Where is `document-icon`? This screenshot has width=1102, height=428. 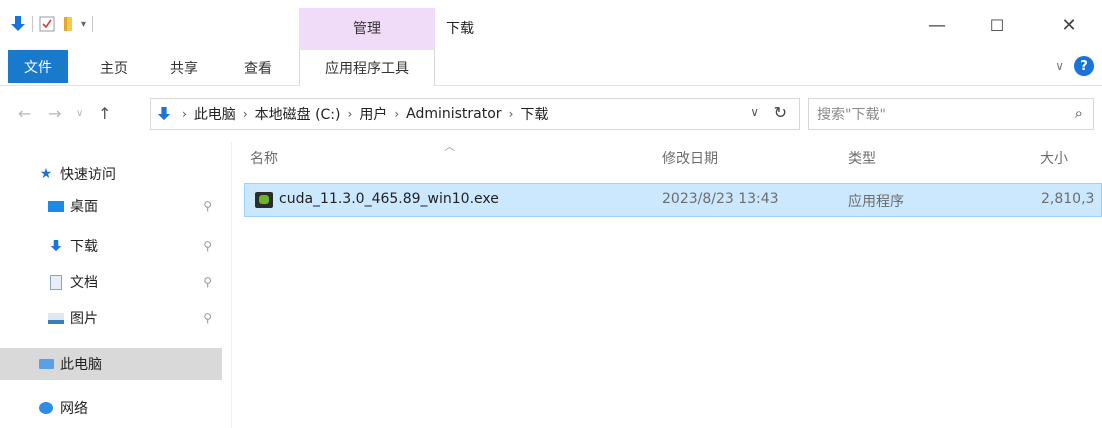 document-icon is located at coordinates (56, 282).